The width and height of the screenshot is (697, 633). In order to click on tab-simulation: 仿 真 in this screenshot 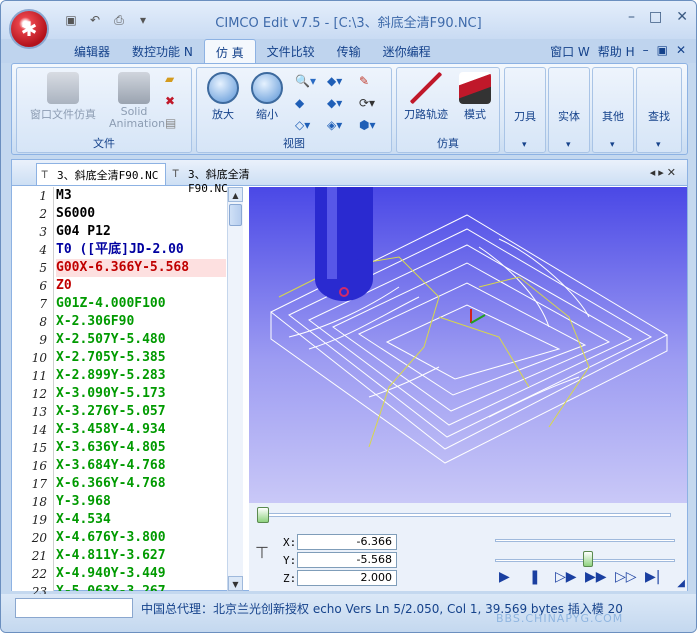, I will do `click(229, 51)`.